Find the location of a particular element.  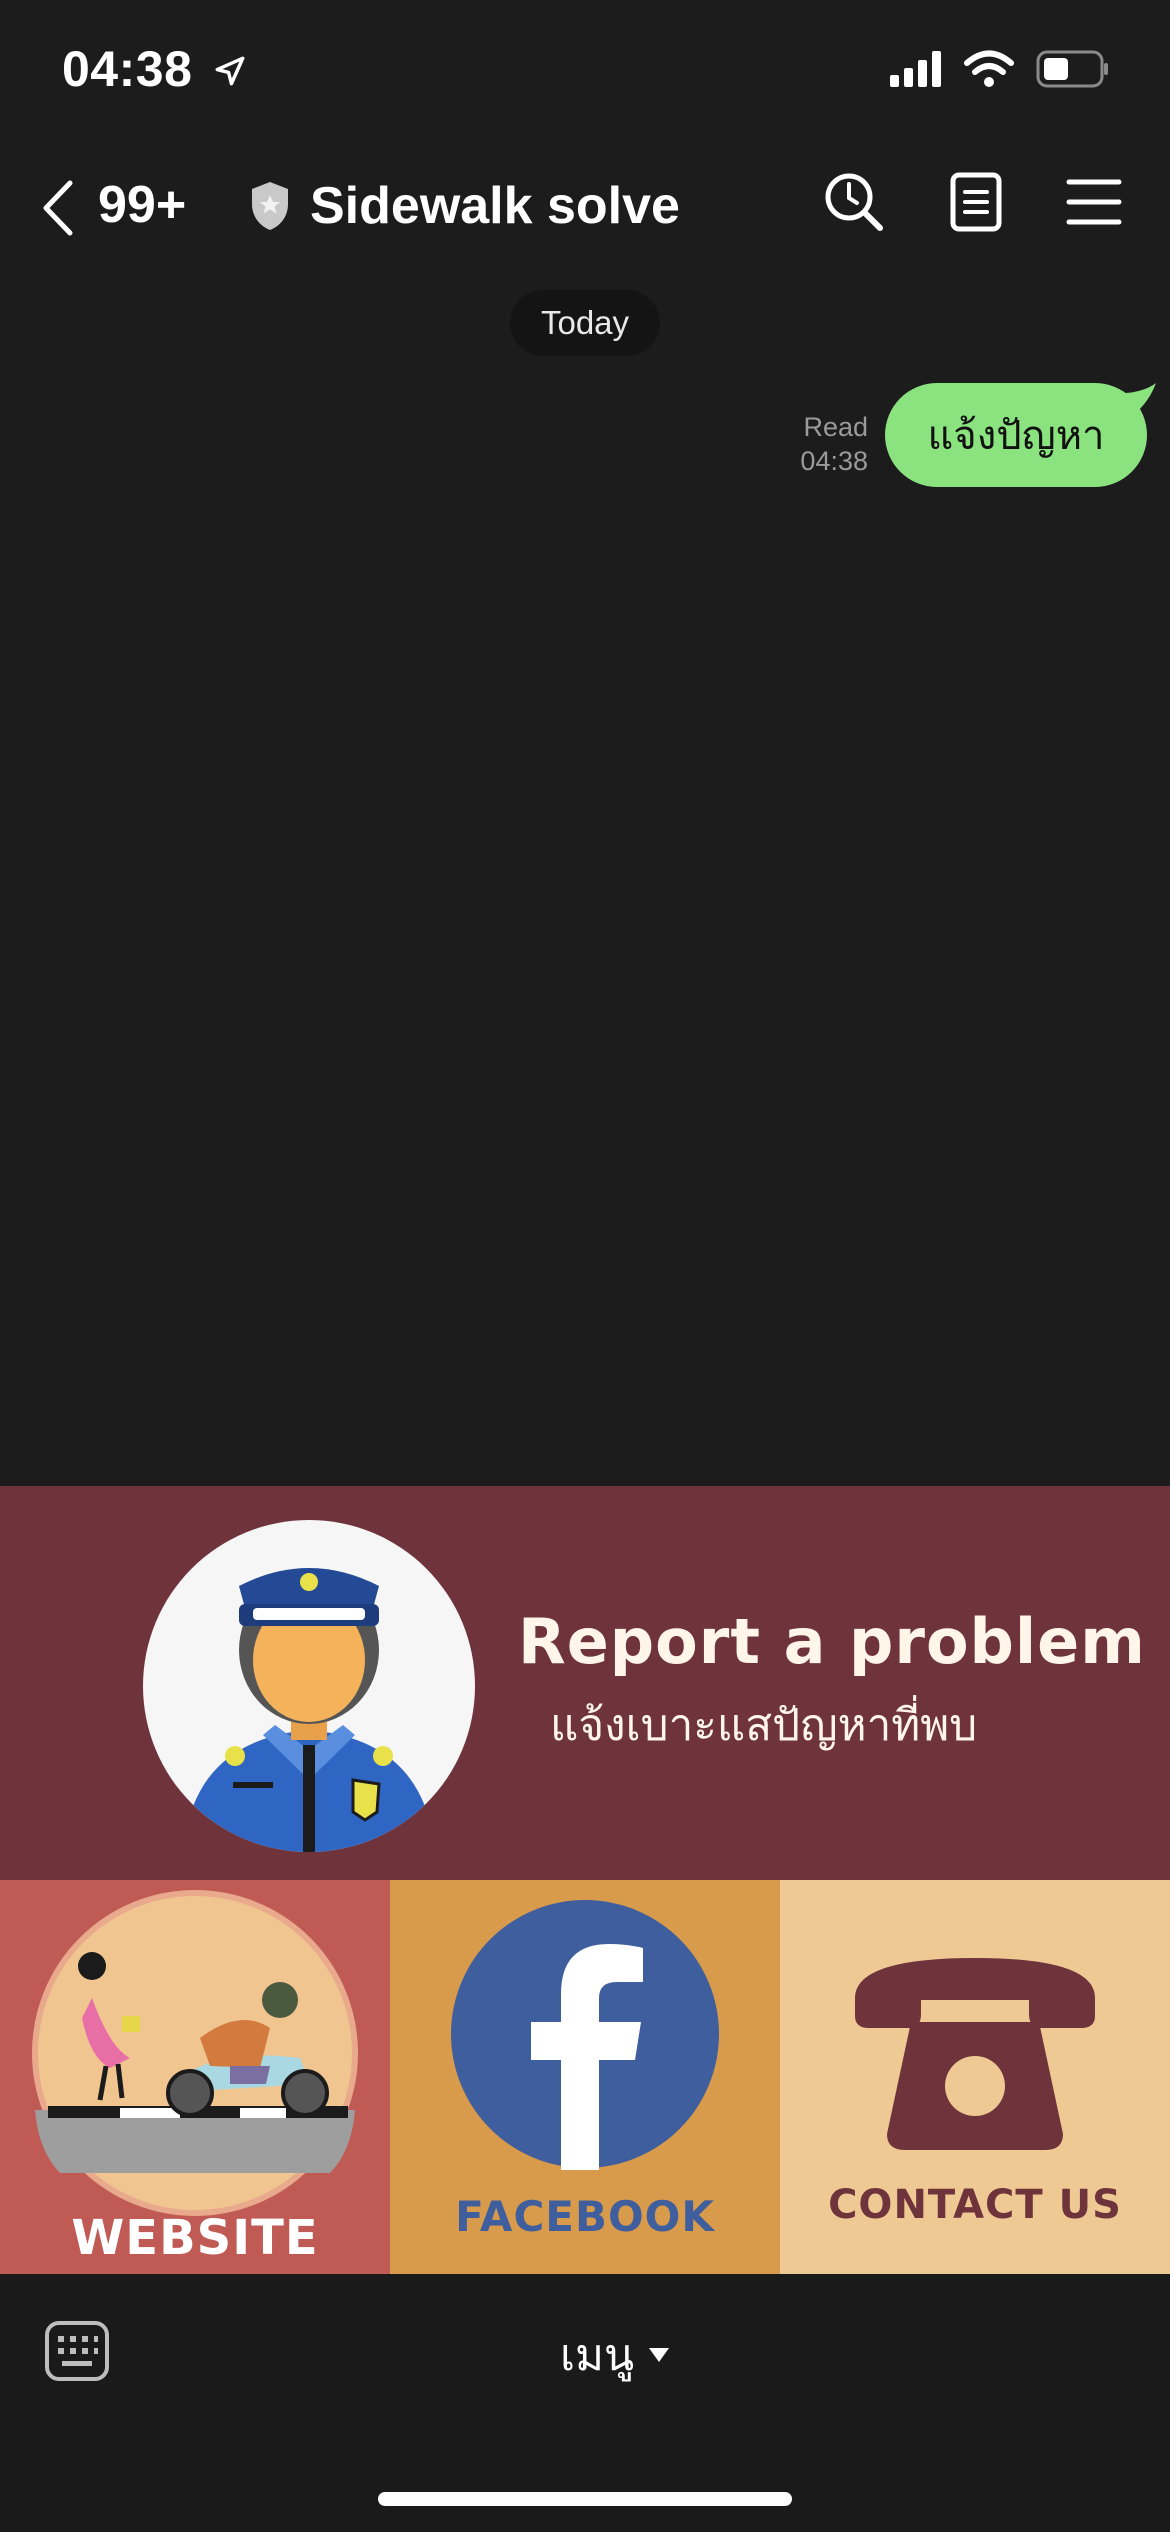

wifi-icon is located at coordinates (989, 68).